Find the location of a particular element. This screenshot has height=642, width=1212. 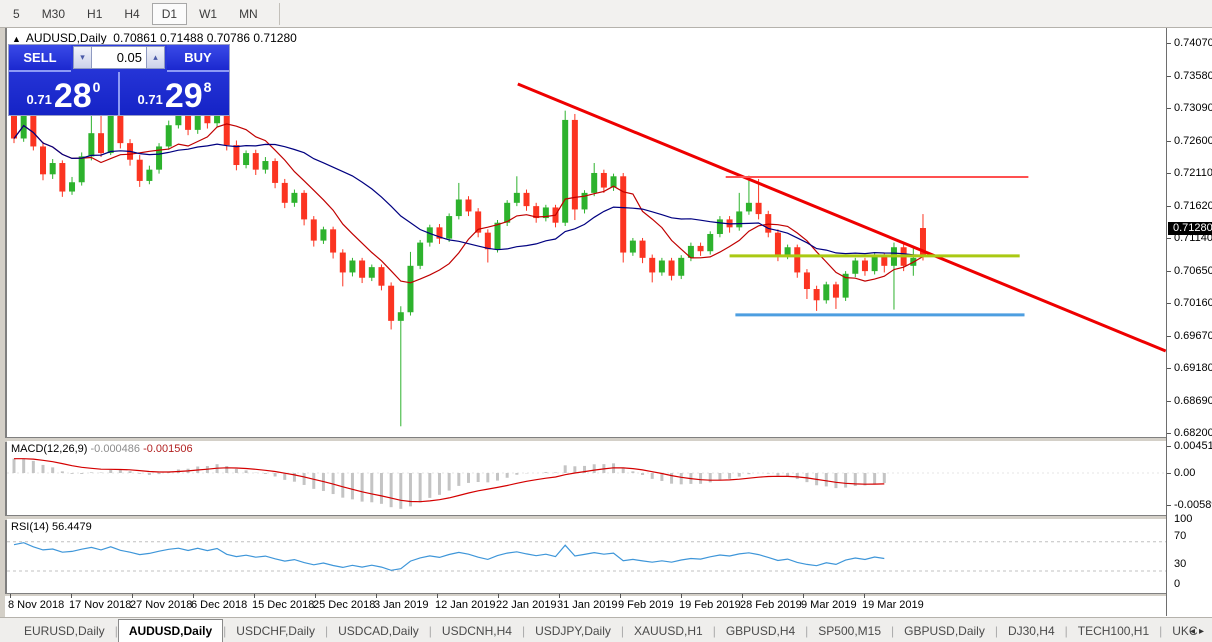

buy-button: BUY is located at coordinates (198, 58).